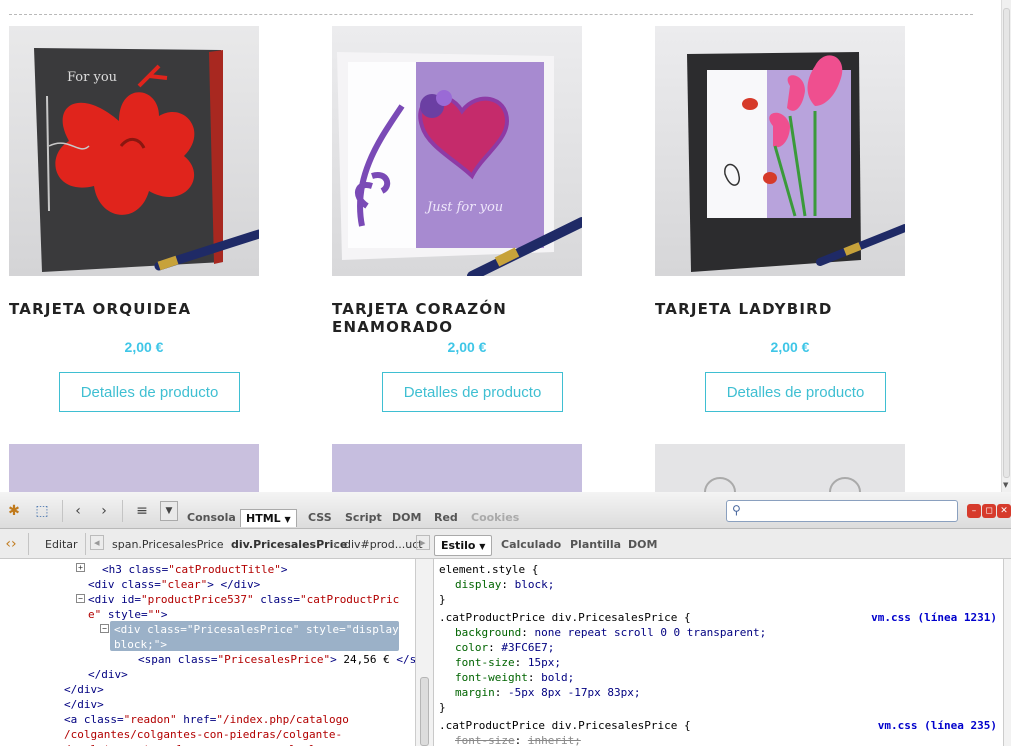  Describe the element at coordinates (42, 511) in the screenshot. I see `inspect-icon: ⬚` at that location.